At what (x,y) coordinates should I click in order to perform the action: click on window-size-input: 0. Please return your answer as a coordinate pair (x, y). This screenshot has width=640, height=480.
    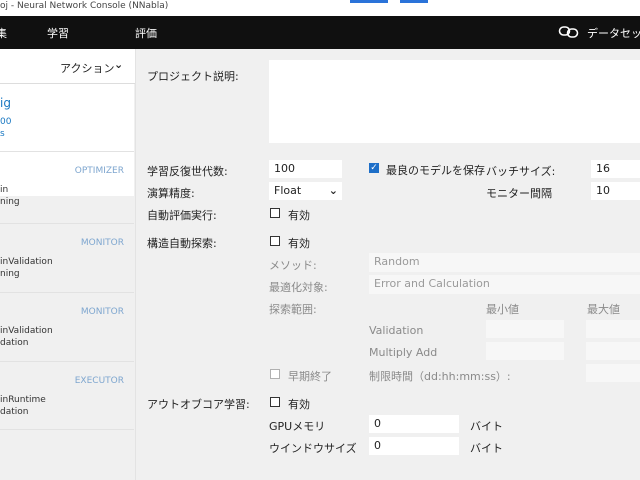
    Looking at the image, I should click on (414, 446).